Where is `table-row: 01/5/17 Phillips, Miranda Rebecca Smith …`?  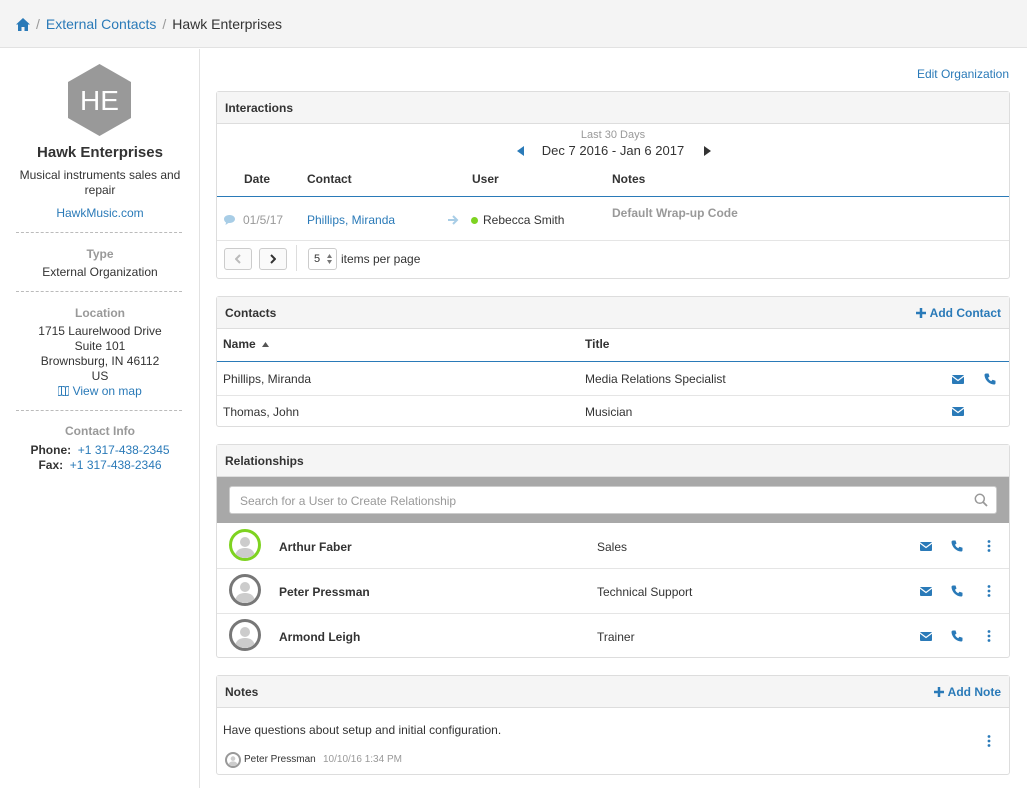
table-row: 01/5/17 Phillips, Miranda Rebecca Smith … is located at coordinates (613, 218).